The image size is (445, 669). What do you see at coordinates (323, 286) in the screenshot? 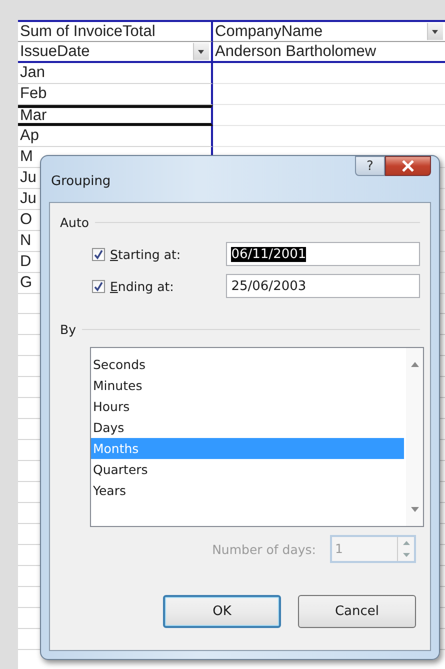
I see `input-field: 25/06/2003` at bounding box center [323, 286].